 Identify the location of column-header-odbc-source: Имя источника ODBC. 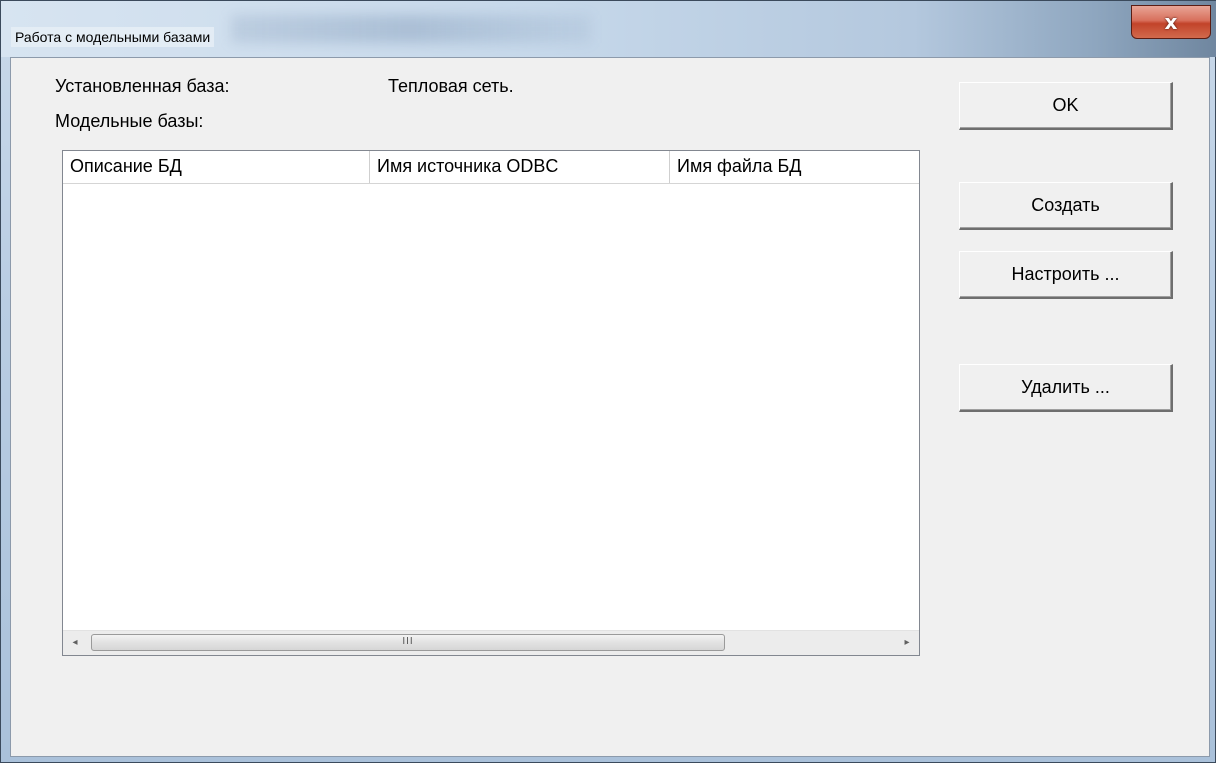
(520, 167).